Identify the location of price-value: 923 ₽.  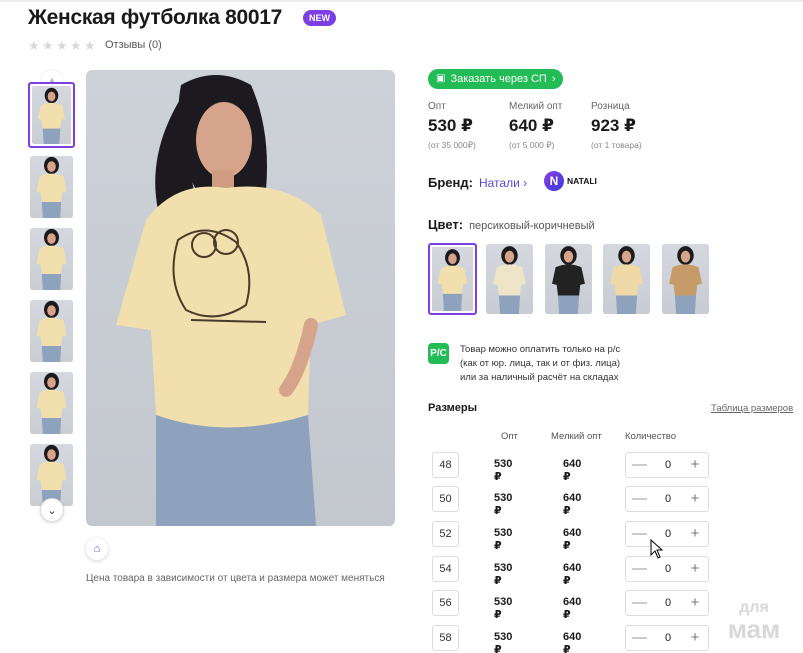
(613, 125).